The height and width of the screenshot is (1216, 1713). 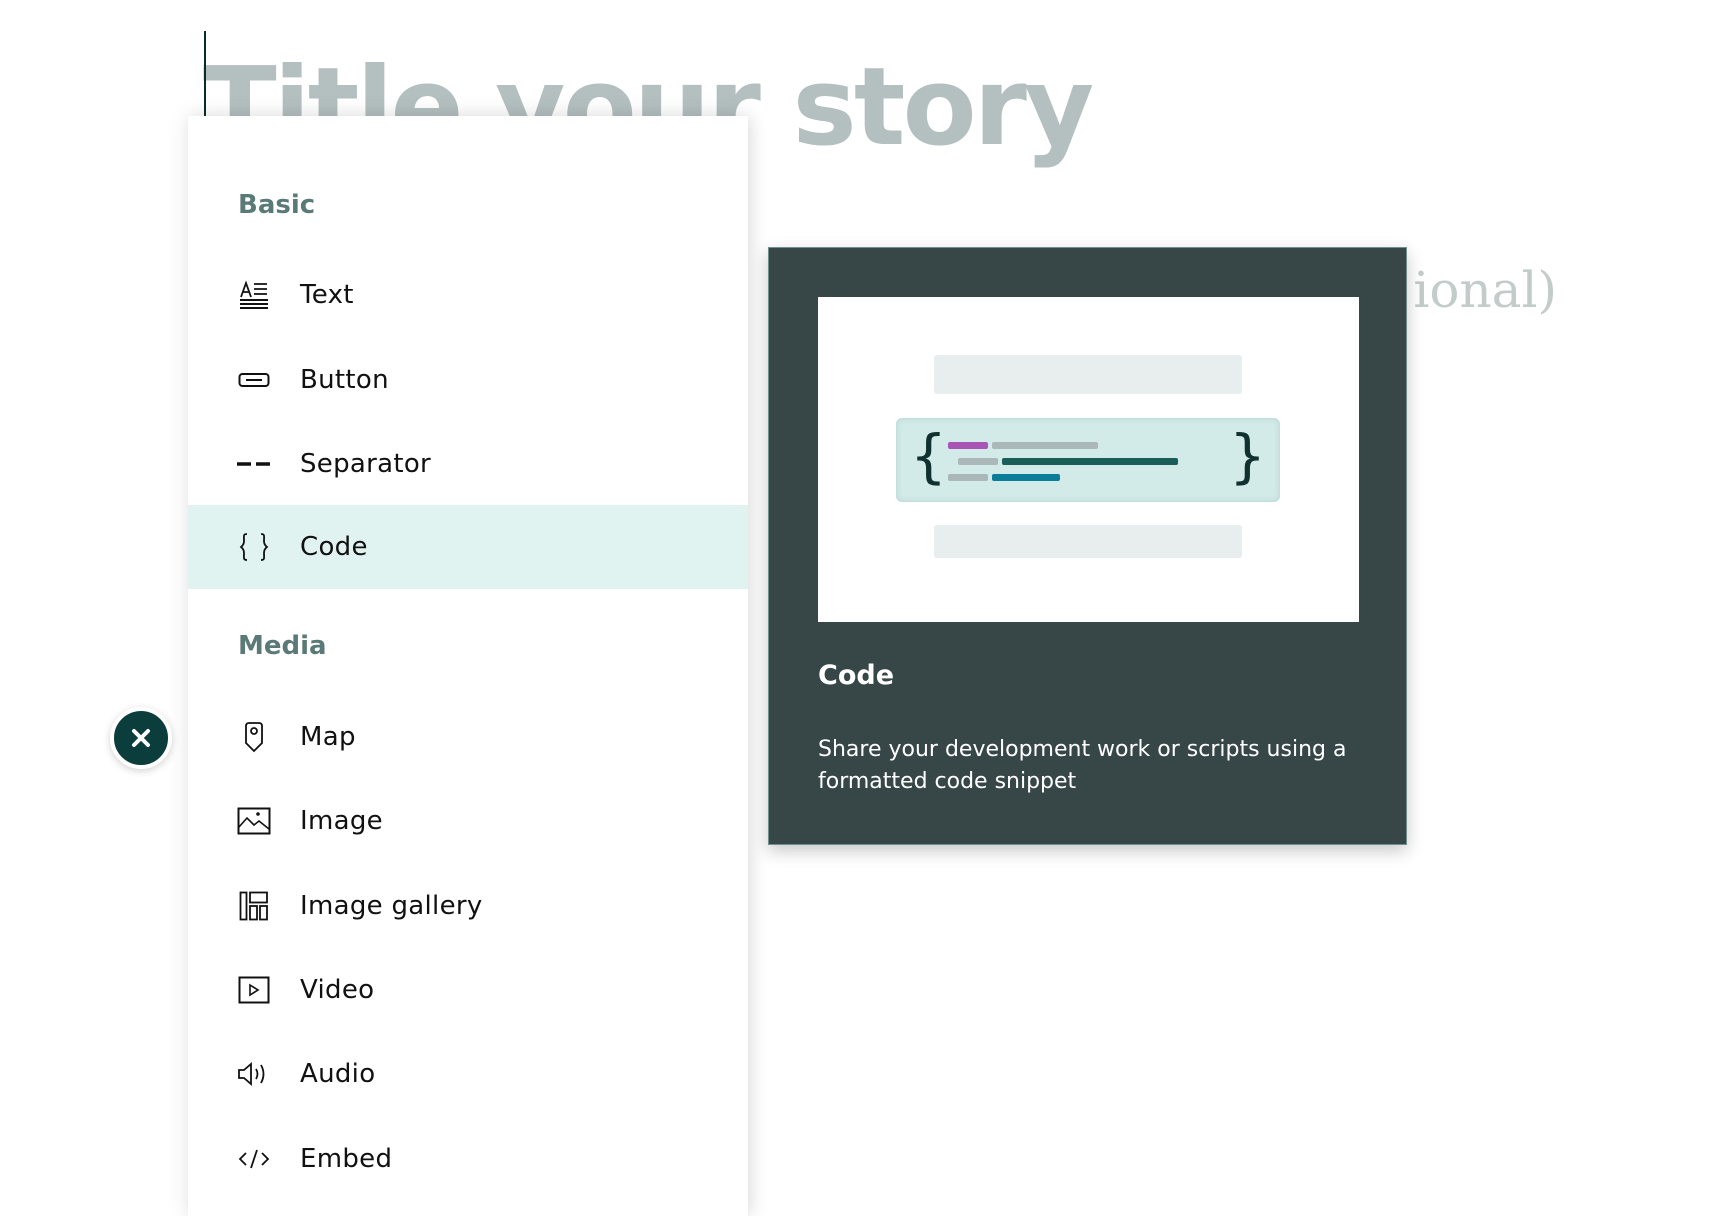 I want to click on code-braces-icon, so click(x=254, y=547).